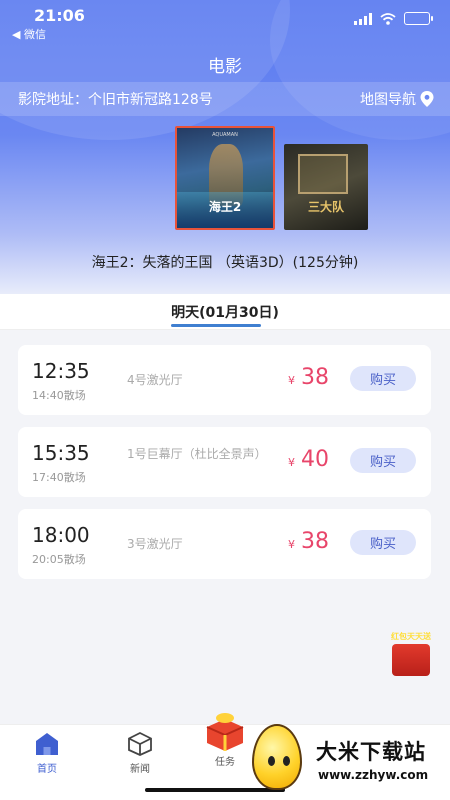  I want to click on tab-label: 首页, so click(47, 769).